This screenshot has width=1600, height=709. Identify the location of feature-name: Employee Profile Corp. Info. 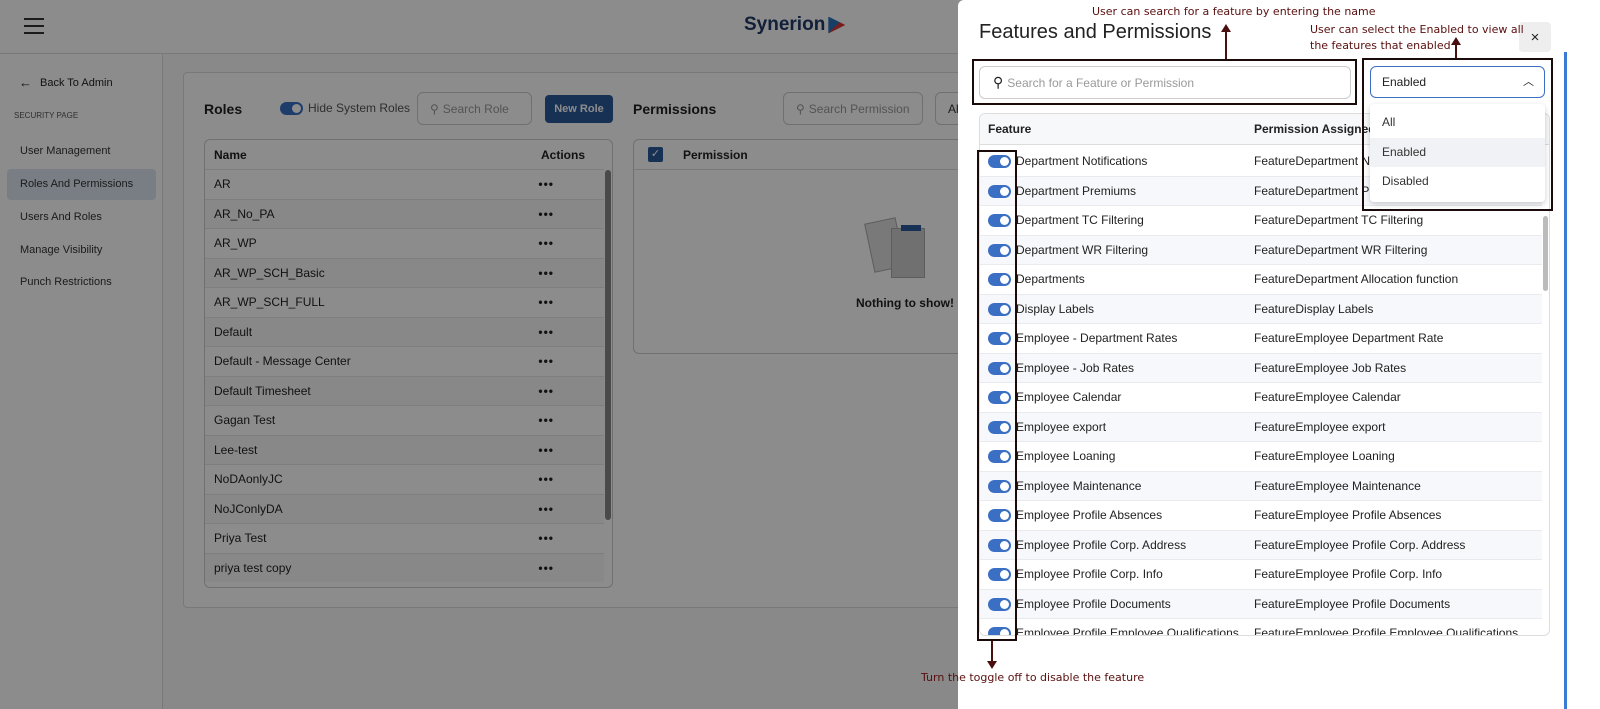
(1089, 574).